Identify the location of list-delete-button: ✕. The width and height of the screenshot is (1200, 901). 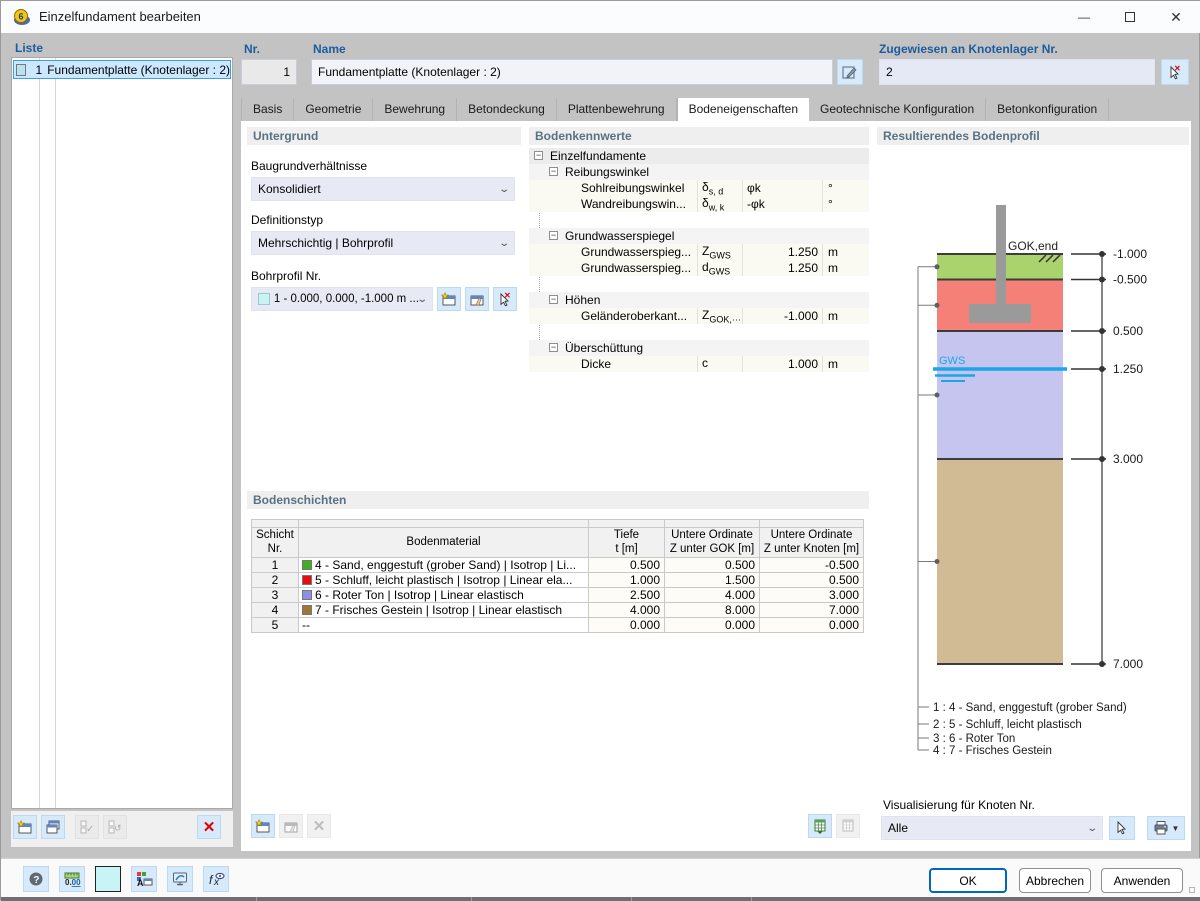
(209, 827).